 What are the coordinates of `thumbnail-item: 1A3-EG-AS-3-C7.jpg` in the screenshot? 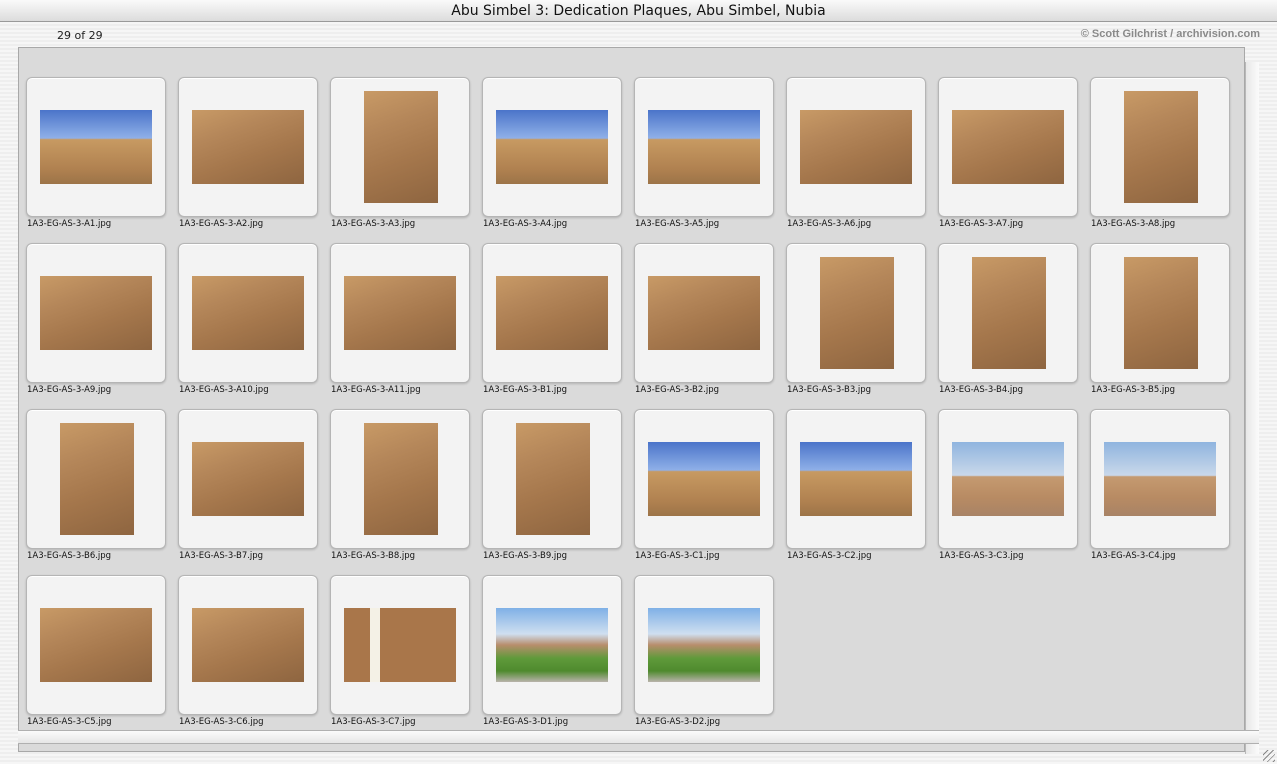 It's located at (400, 657).